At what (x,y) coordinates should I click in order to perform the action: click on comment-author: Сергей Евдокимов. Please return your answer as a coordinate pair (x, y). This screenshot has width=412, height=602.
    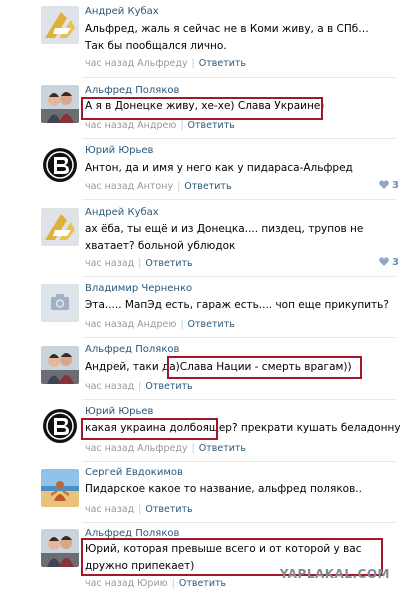
    Looking at the image, I should click on (134, 472).